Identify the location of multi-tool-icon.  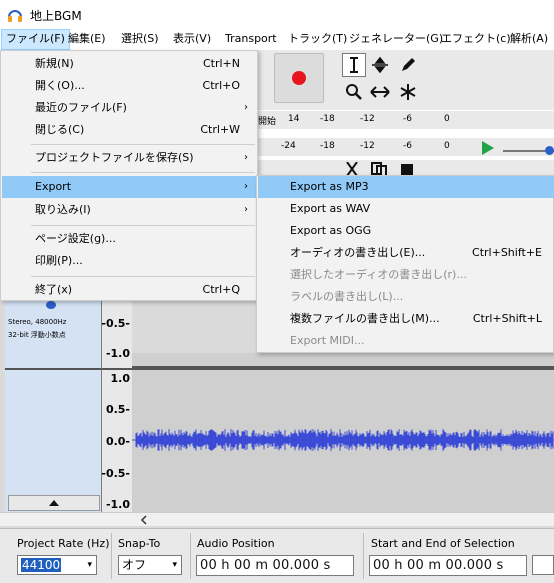
(408, 92).